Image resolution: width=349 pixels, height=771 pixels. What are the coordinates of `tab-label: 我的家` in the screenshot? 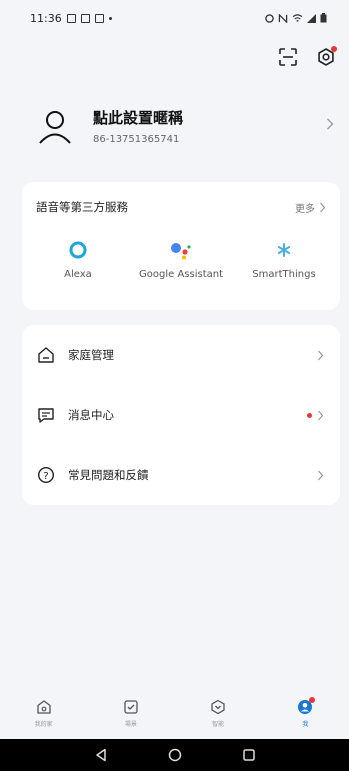 It's located at (43, 724).